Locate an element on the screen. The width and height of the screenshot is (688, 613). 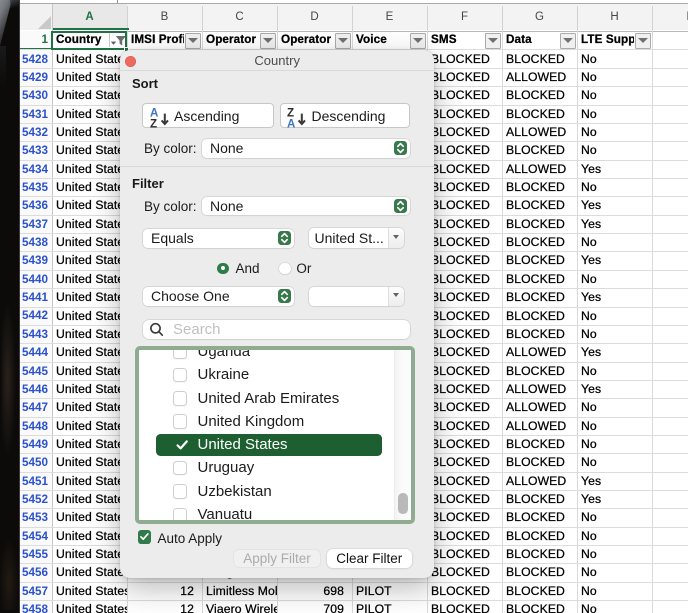
svg-text: A is located at coordinates (291, 122).